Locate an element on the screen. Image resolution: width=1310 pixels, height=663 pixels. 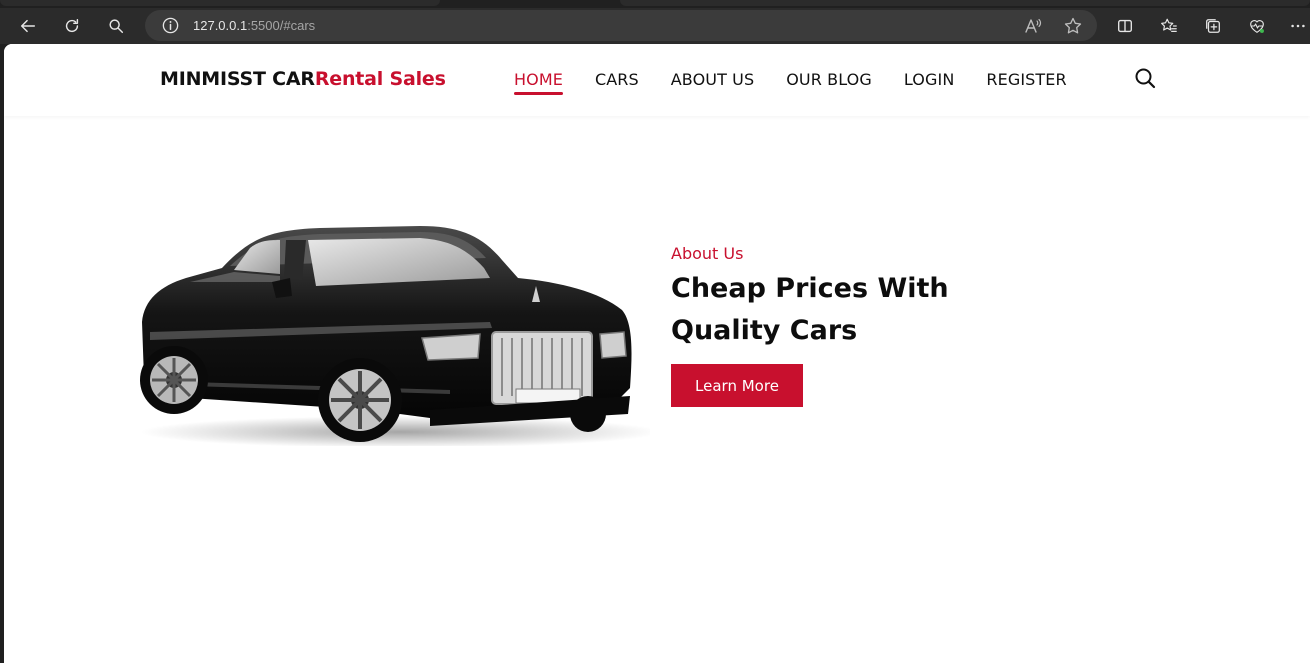
nav-register: REGISTER is located at coordinates (1026, 82).